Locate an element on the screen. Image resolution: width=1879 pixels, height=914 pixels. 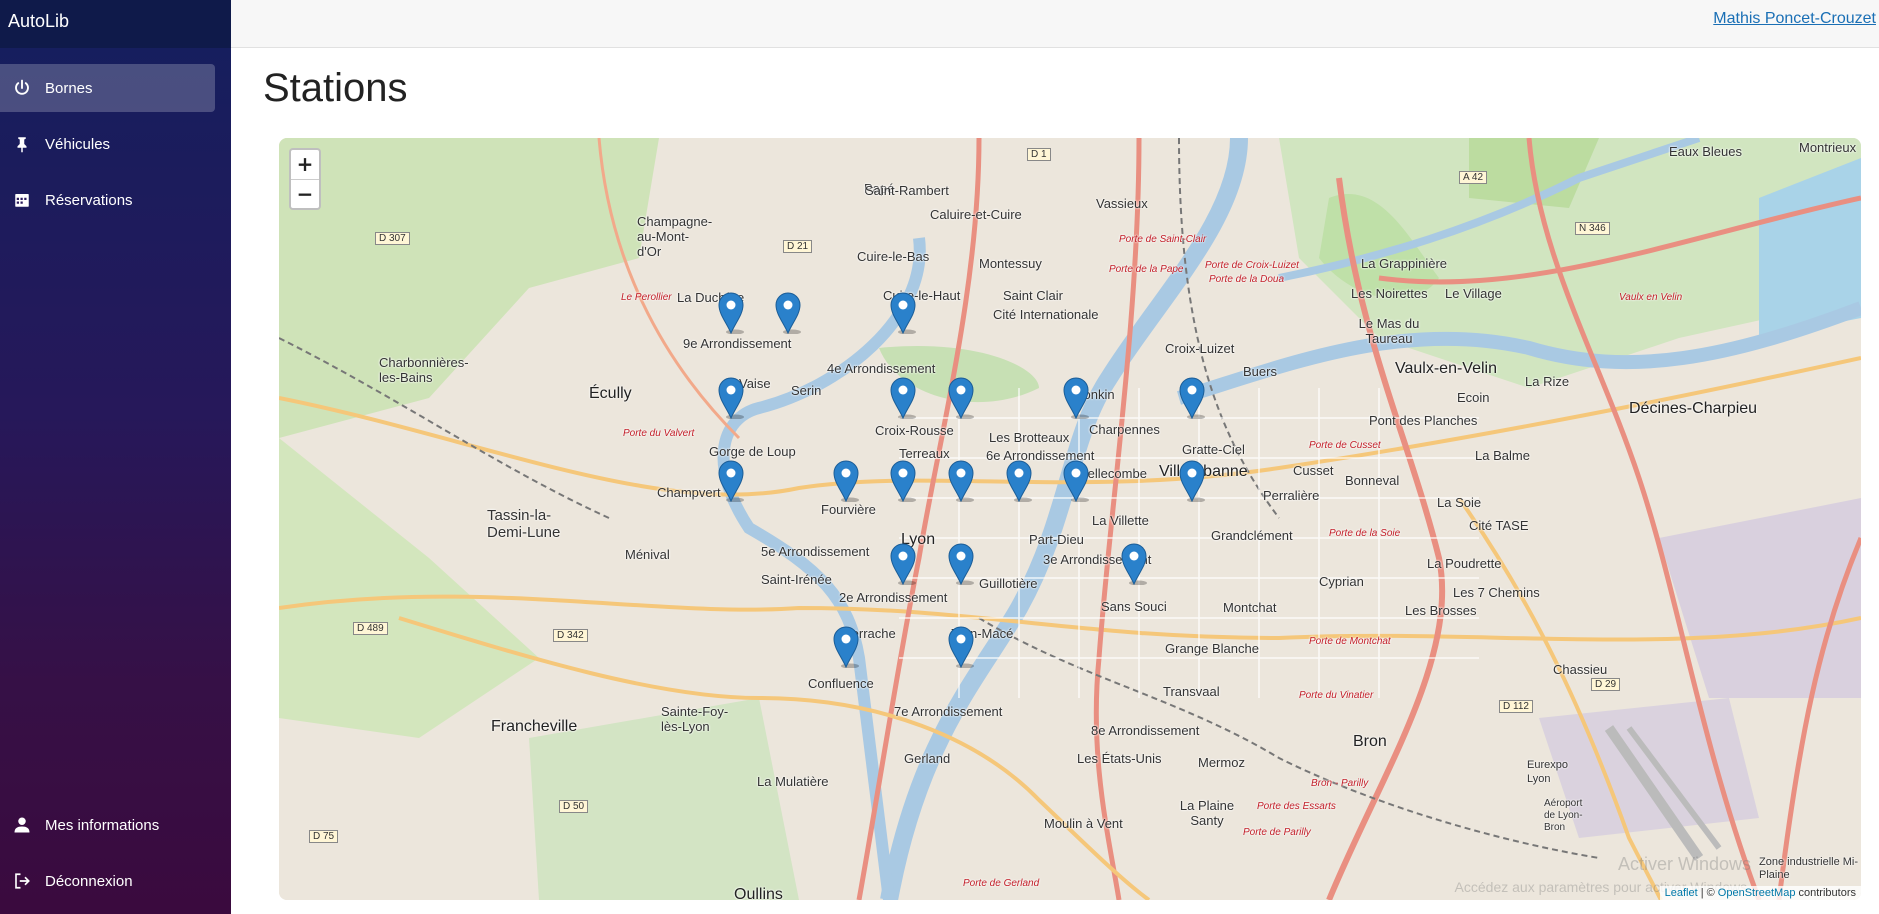
map-label: Terreaux is located at coordinates (924, 453).